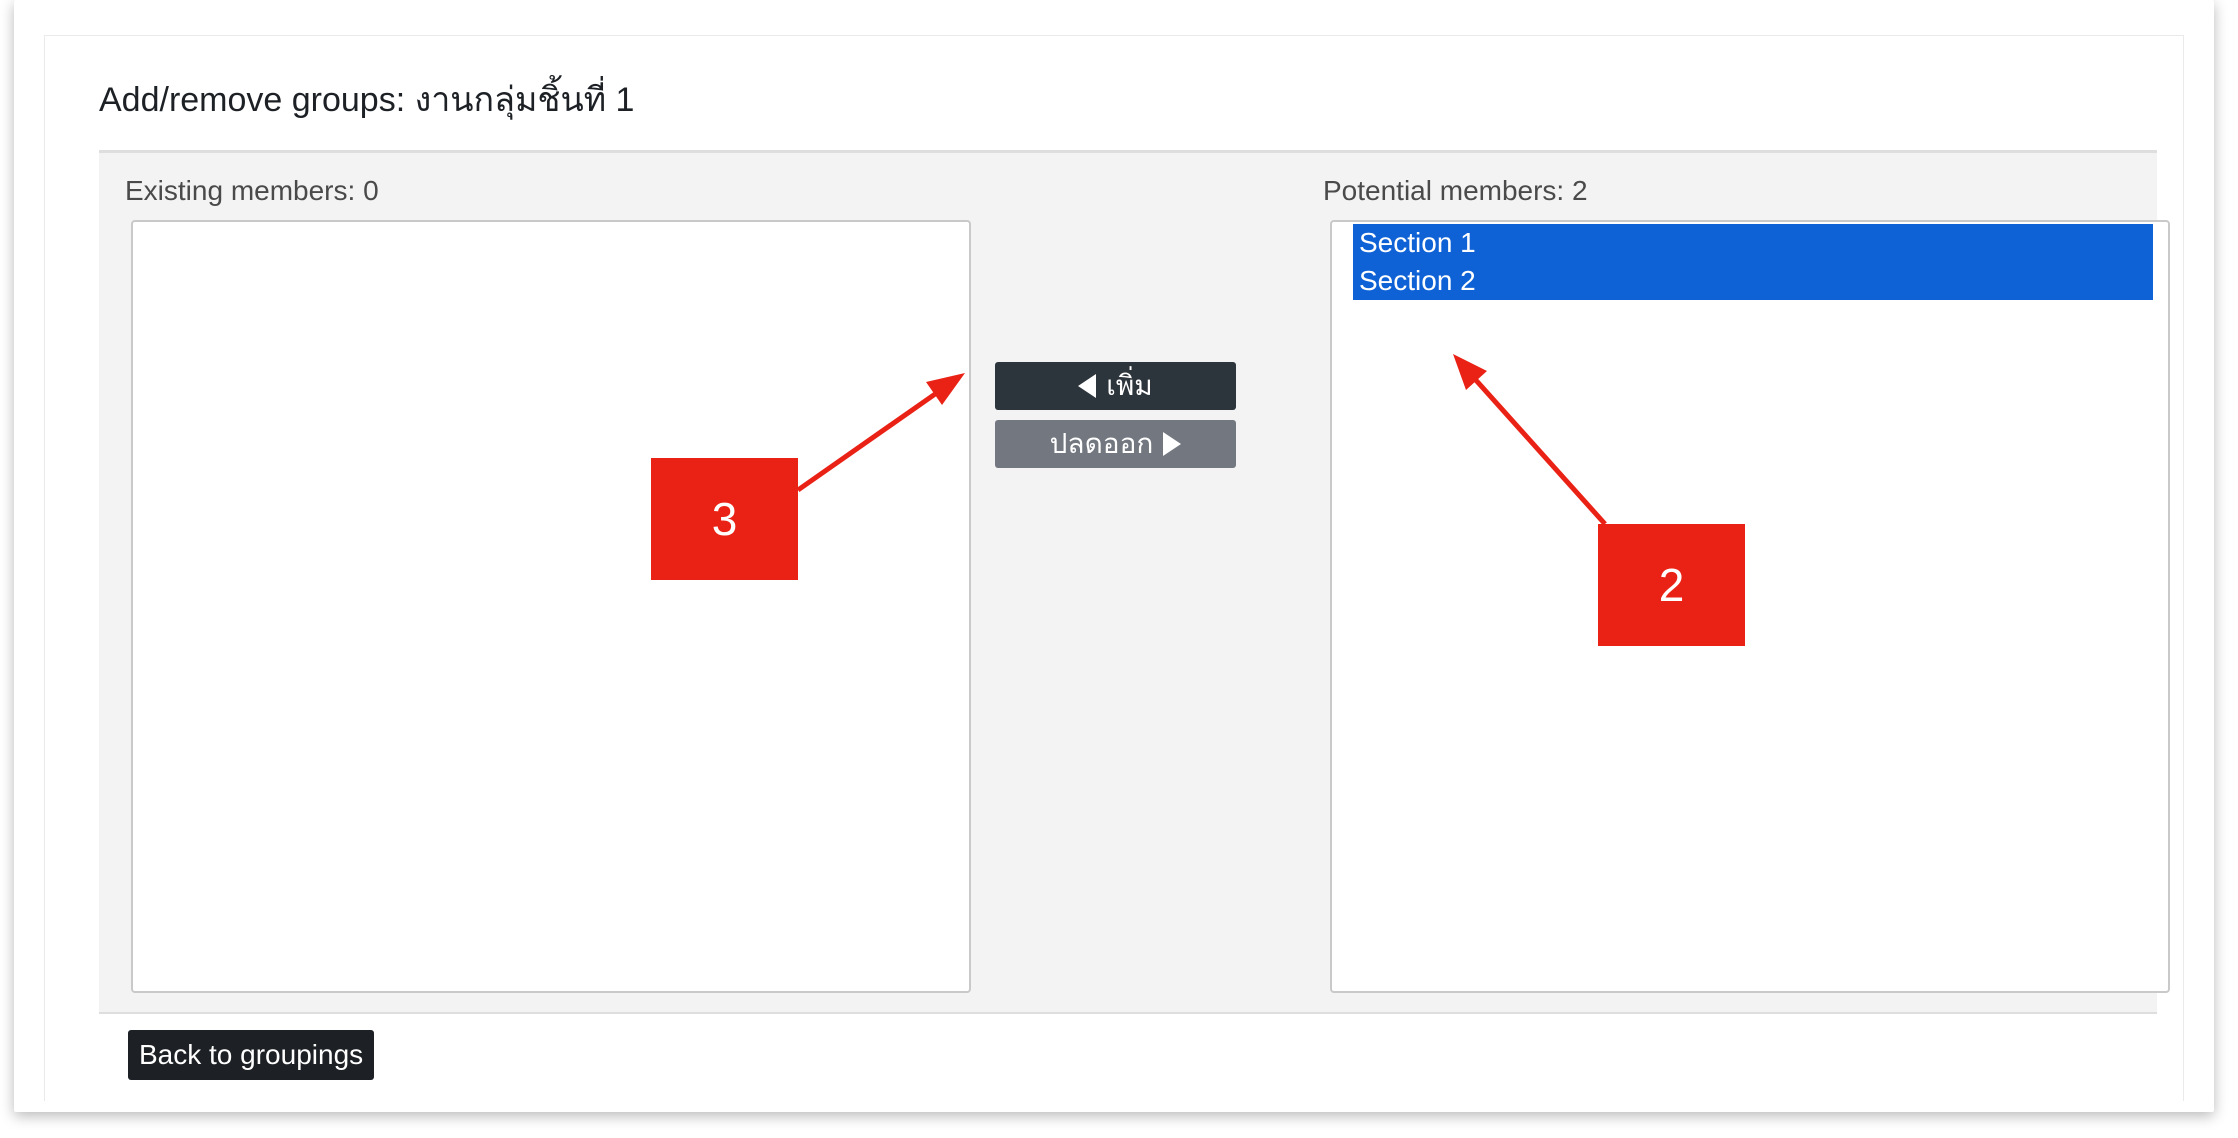  What do you see at coordinates (1087, 385) in the screenshot?
I see `arrow-left-icon` at bounding box center [1087, 385].